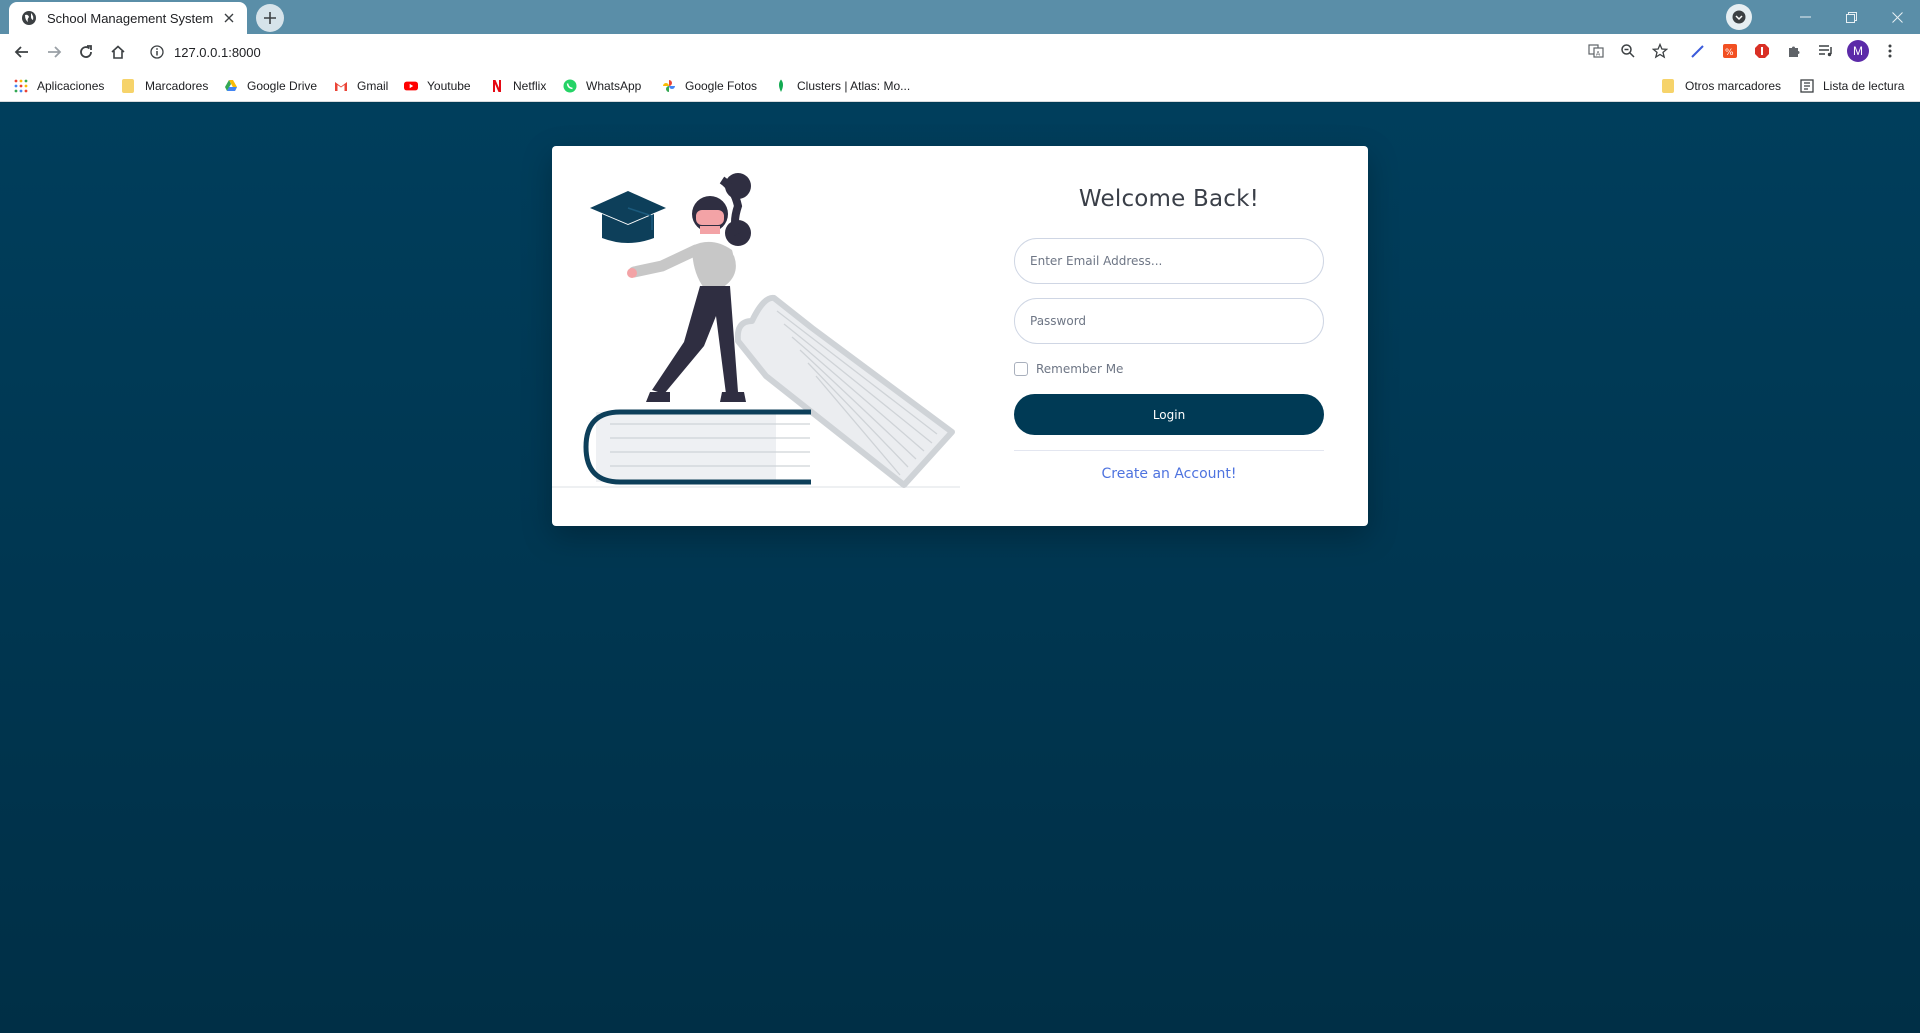 Image resolution: width=1920 pixels, height=1033 pixels. Describe the element at coordinates (1169, 321) in the screenshot. I see `password-input` at that location.